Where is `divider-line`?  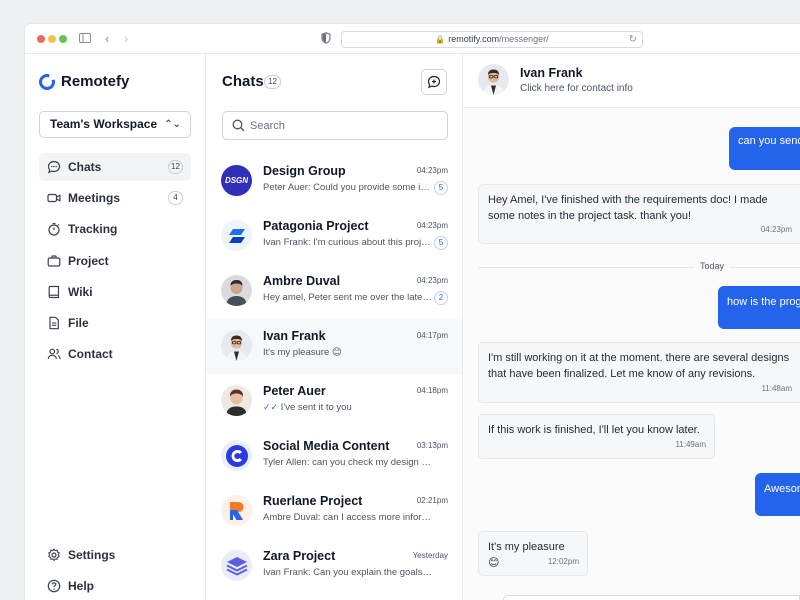
divider-line is located at coordinates (639, 267).